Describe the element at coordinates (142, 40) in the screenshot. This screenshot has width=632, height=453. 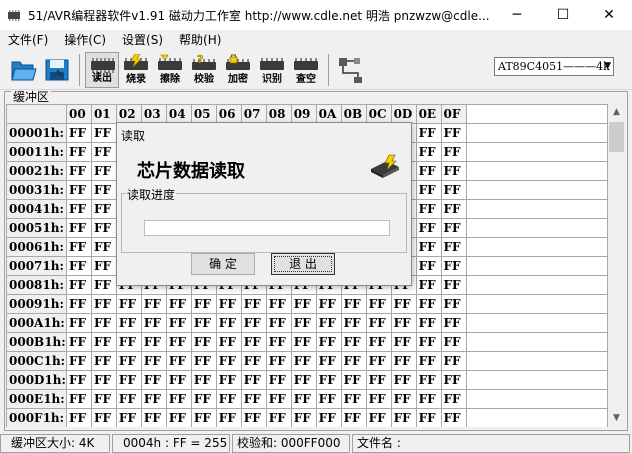
I see `menu-settings: 设置(S)` at that location.